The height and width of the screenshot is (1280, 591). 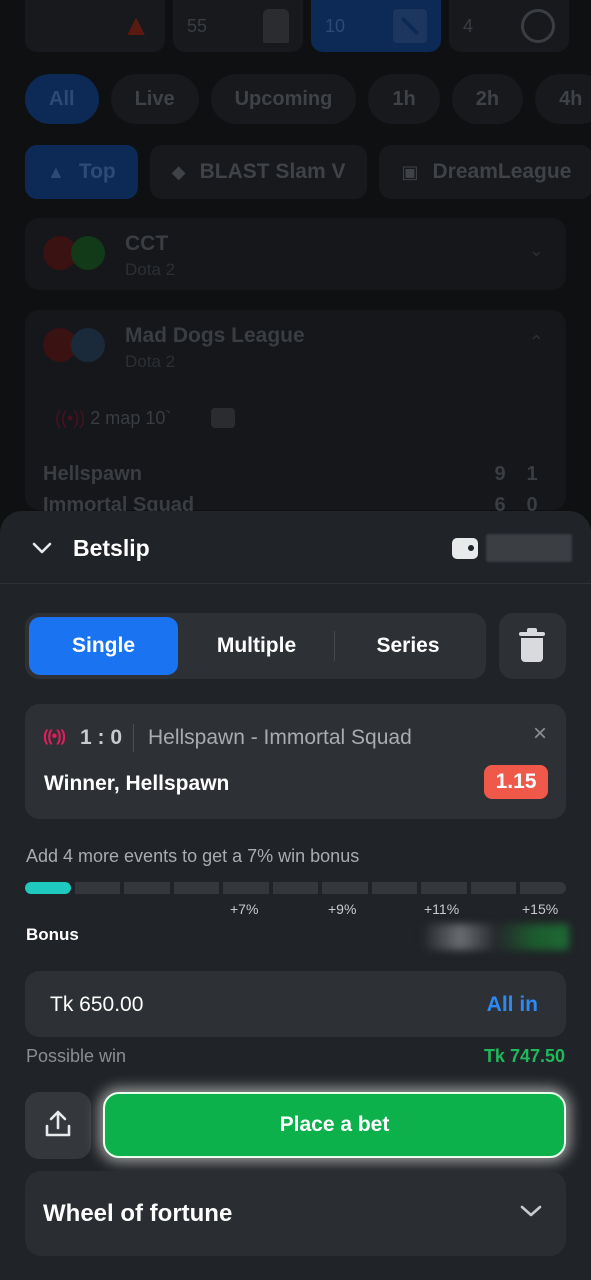 I want to click on tournament-dreamleague: ▣ DreamLeague, so click(x=485, y=172).